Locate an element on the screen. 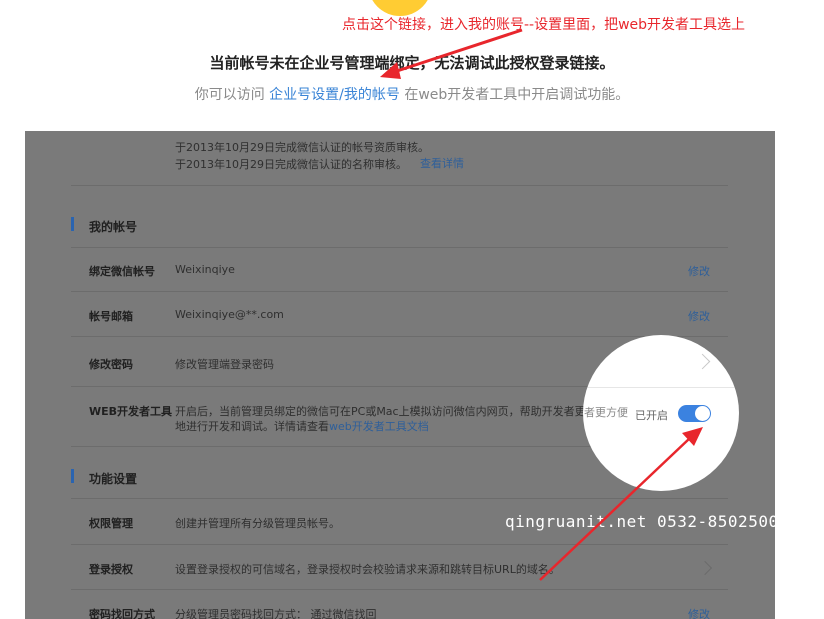 The height and width of the screenshot is (619, 824). subline-suffix: 在web开发者工具中开启调试功能。 is located at coordinates (514, 95).